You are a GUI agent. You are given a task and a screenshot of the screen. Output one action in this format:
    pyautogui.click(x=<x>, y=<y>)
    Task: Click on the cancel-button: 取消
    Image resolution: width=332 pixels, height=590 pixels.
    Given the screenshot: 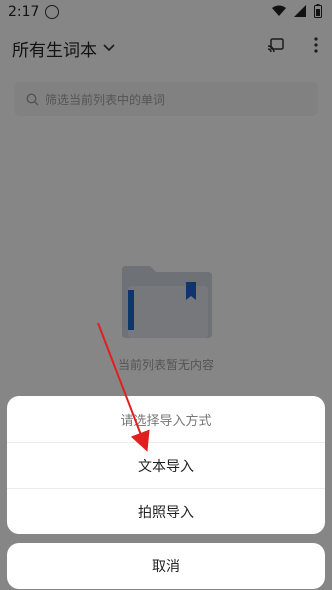 What is the action you would take?
    pyautogui.click(x=166, y=566)
    